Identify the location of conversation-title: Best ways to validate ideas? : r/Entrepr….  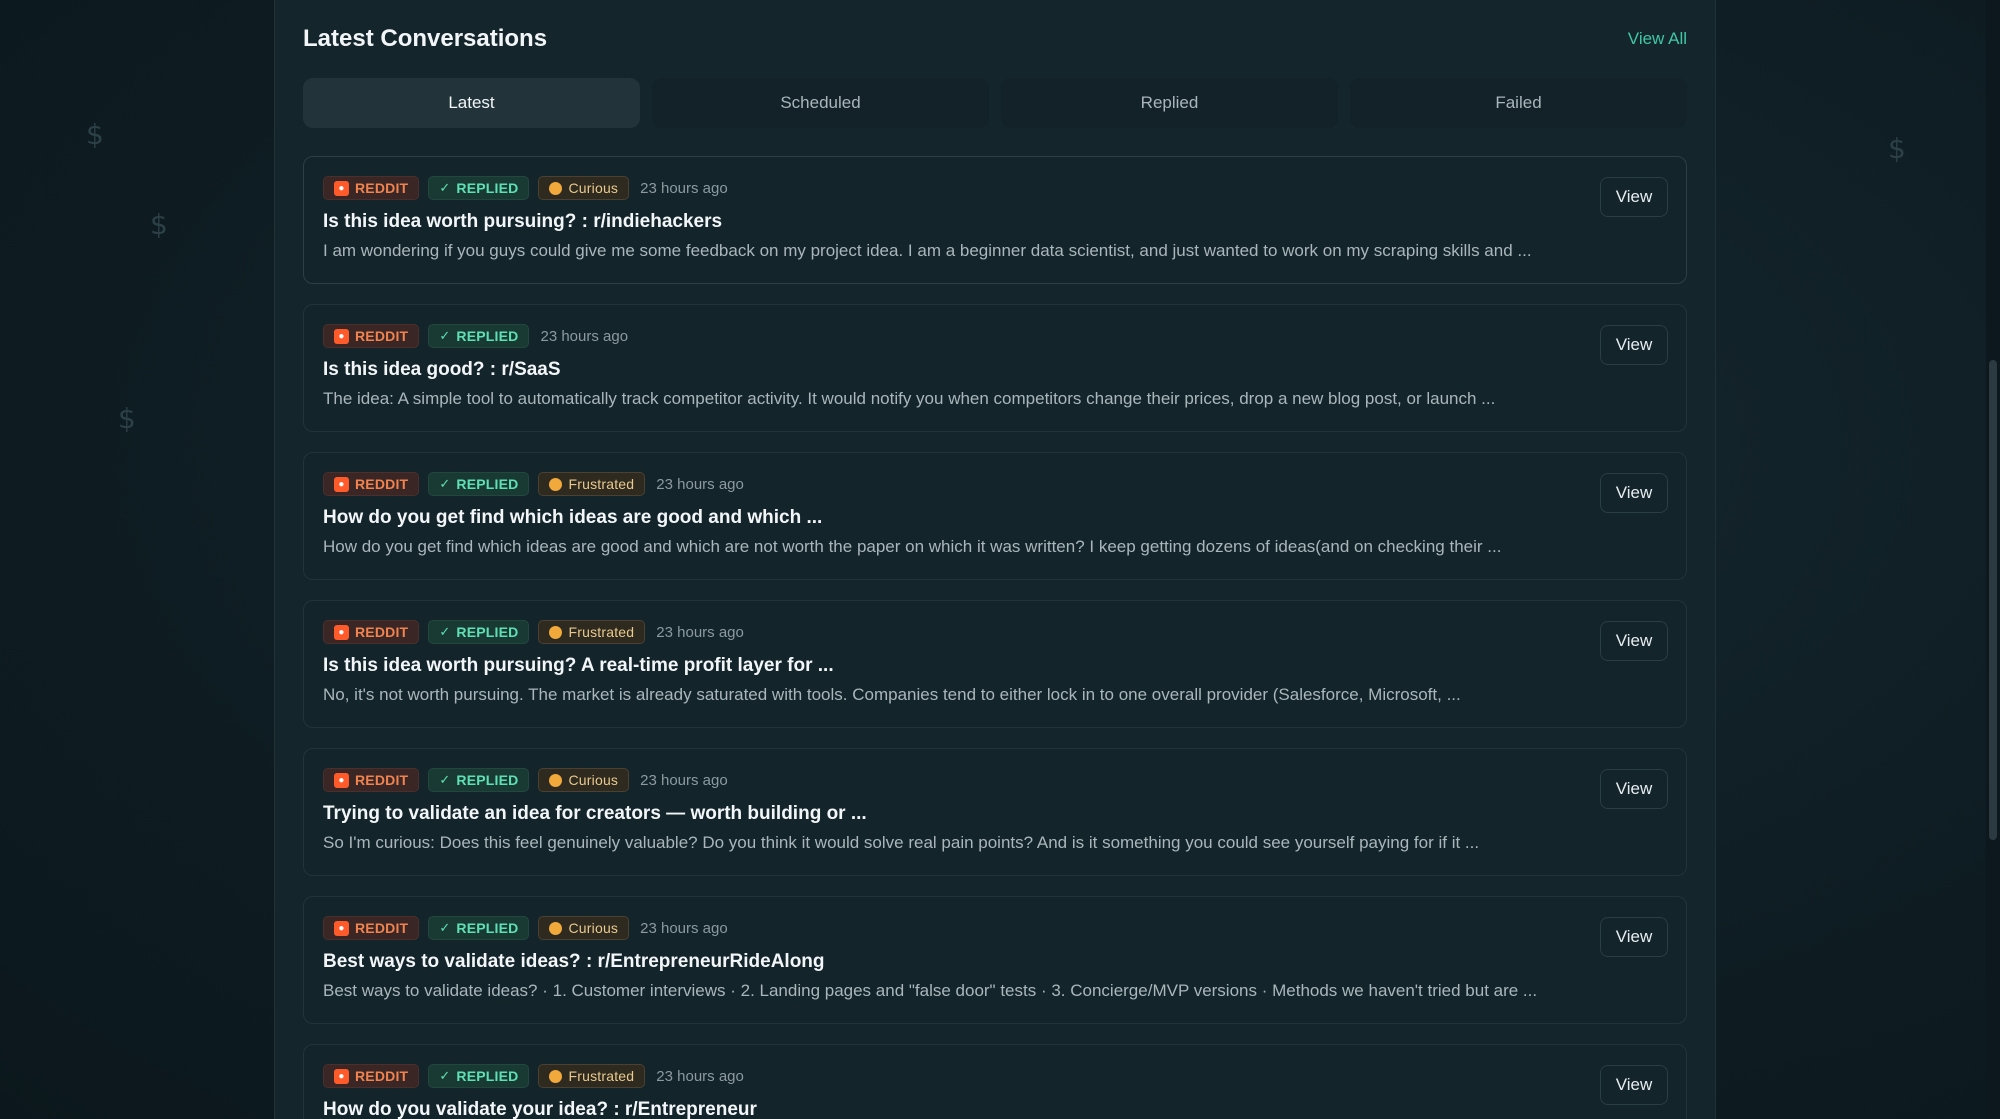
(995, 962).